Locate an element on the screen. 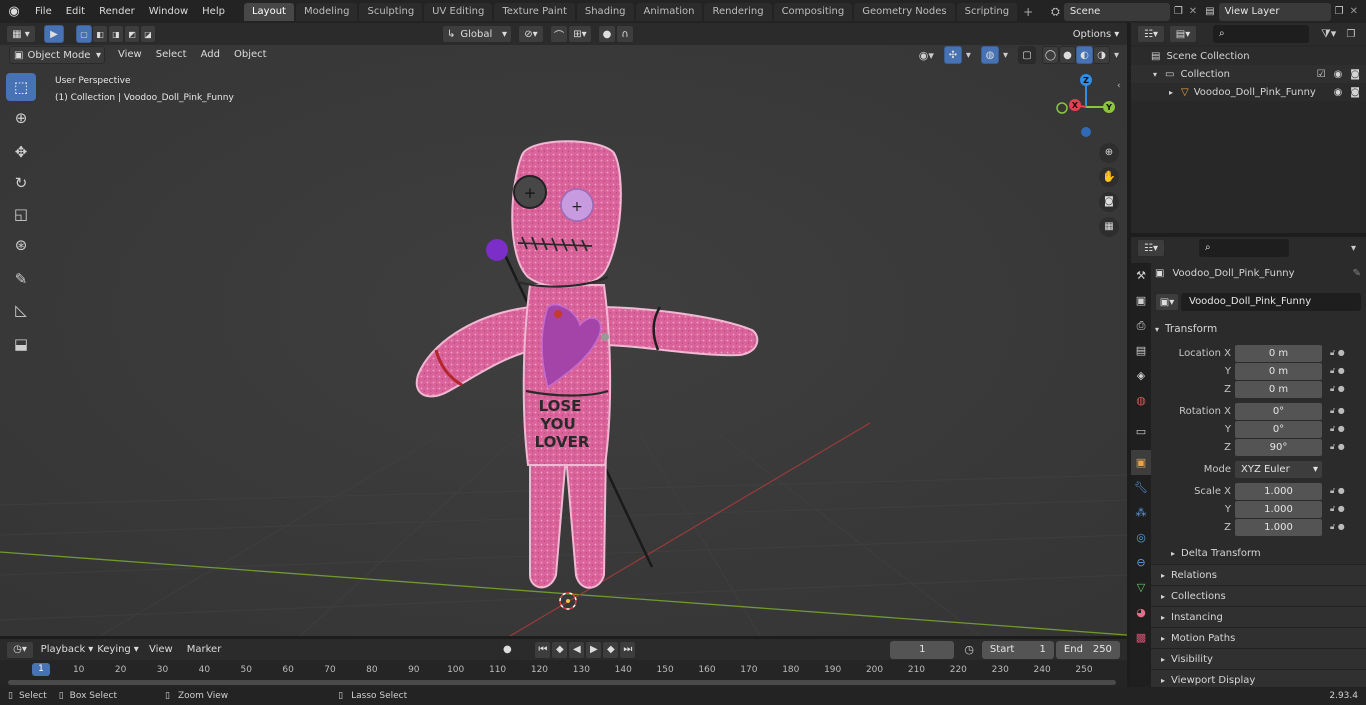 The height and width of the screenshot is (705, 1366). modifier-tab-icon: 🔧︎ is located at coordinates (1141, 487).